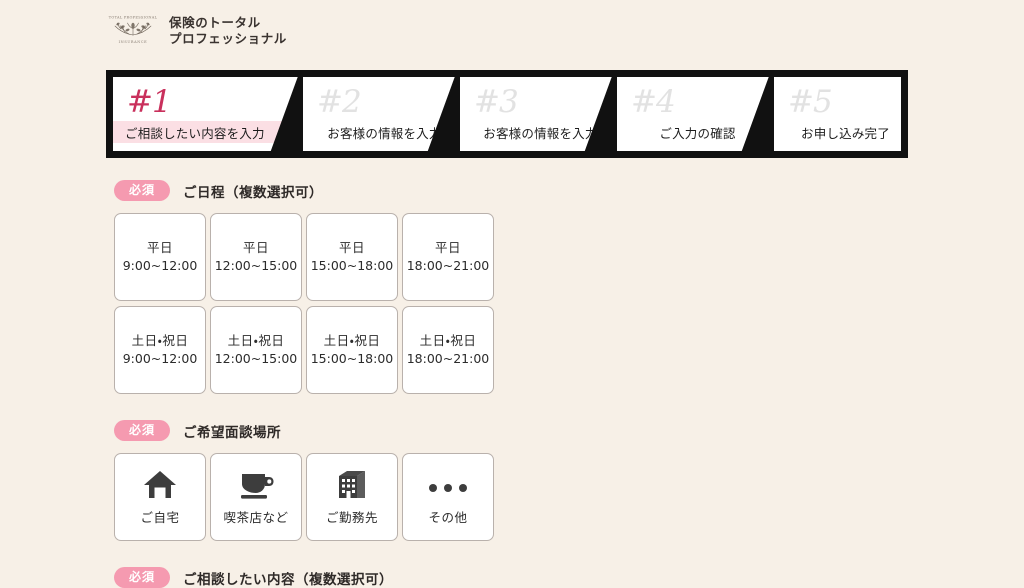 This screenshot has height=588, width=1024. Describe the element at coordinates (228, 39) in the screenshot. I see `brand-name-line2: プロフェッショナル` at that location.